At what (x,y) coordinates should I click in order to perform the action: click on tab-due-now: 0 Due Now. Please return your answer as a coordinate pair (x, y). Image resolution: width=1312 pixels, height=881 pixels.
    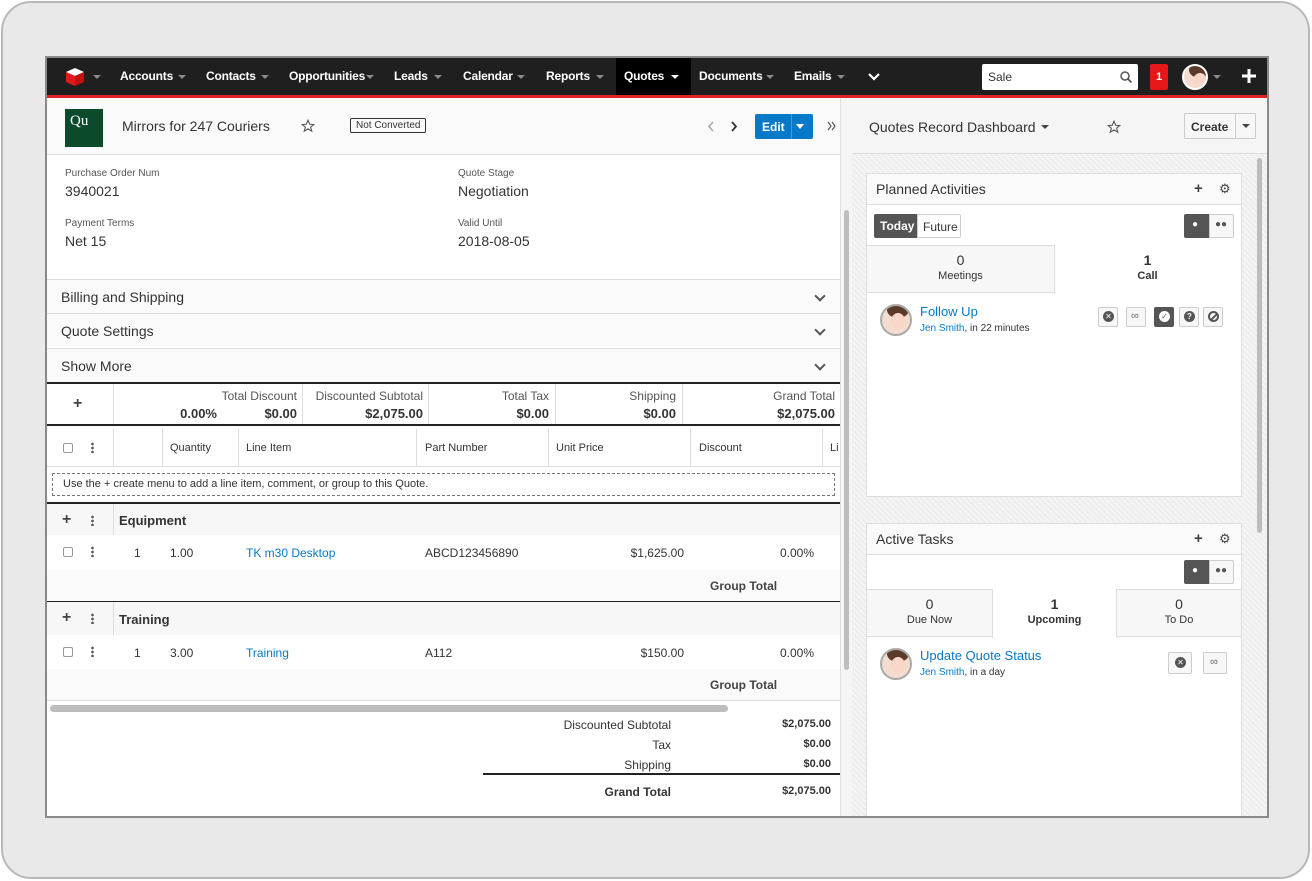
    Looking at the image, I should click on (929, 611).